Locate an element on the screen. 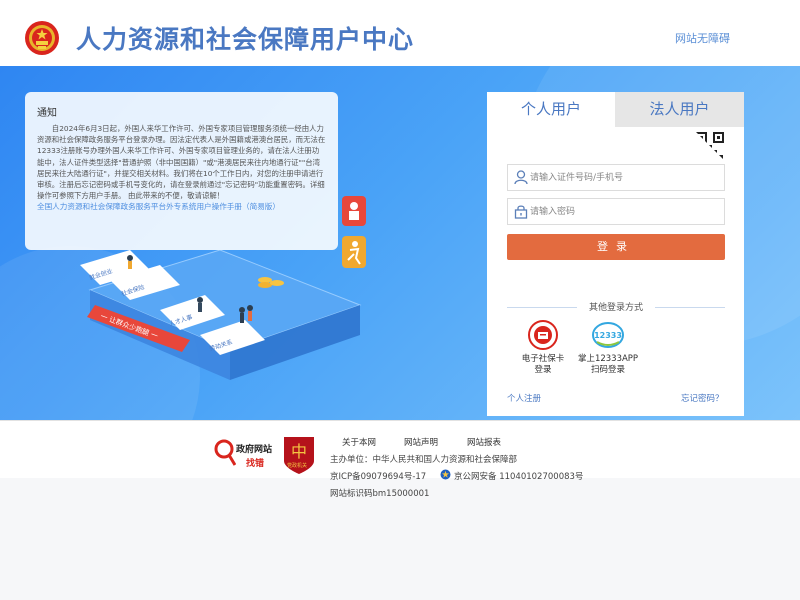  police-badge-icon is located at coordinates (445, 474).